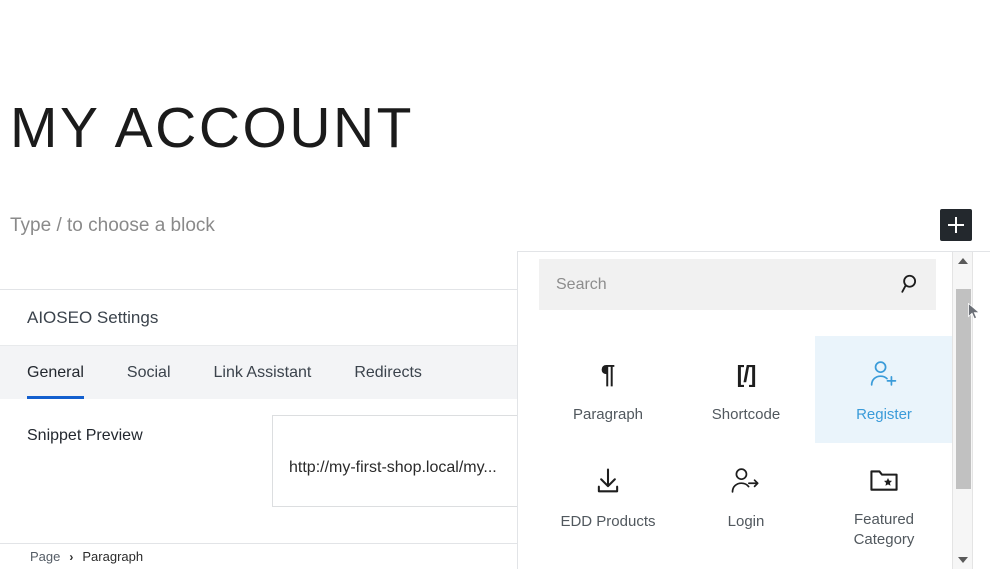  I want to click on breadcrumb-item-paragraph: Paragraph, so click(112, 556).